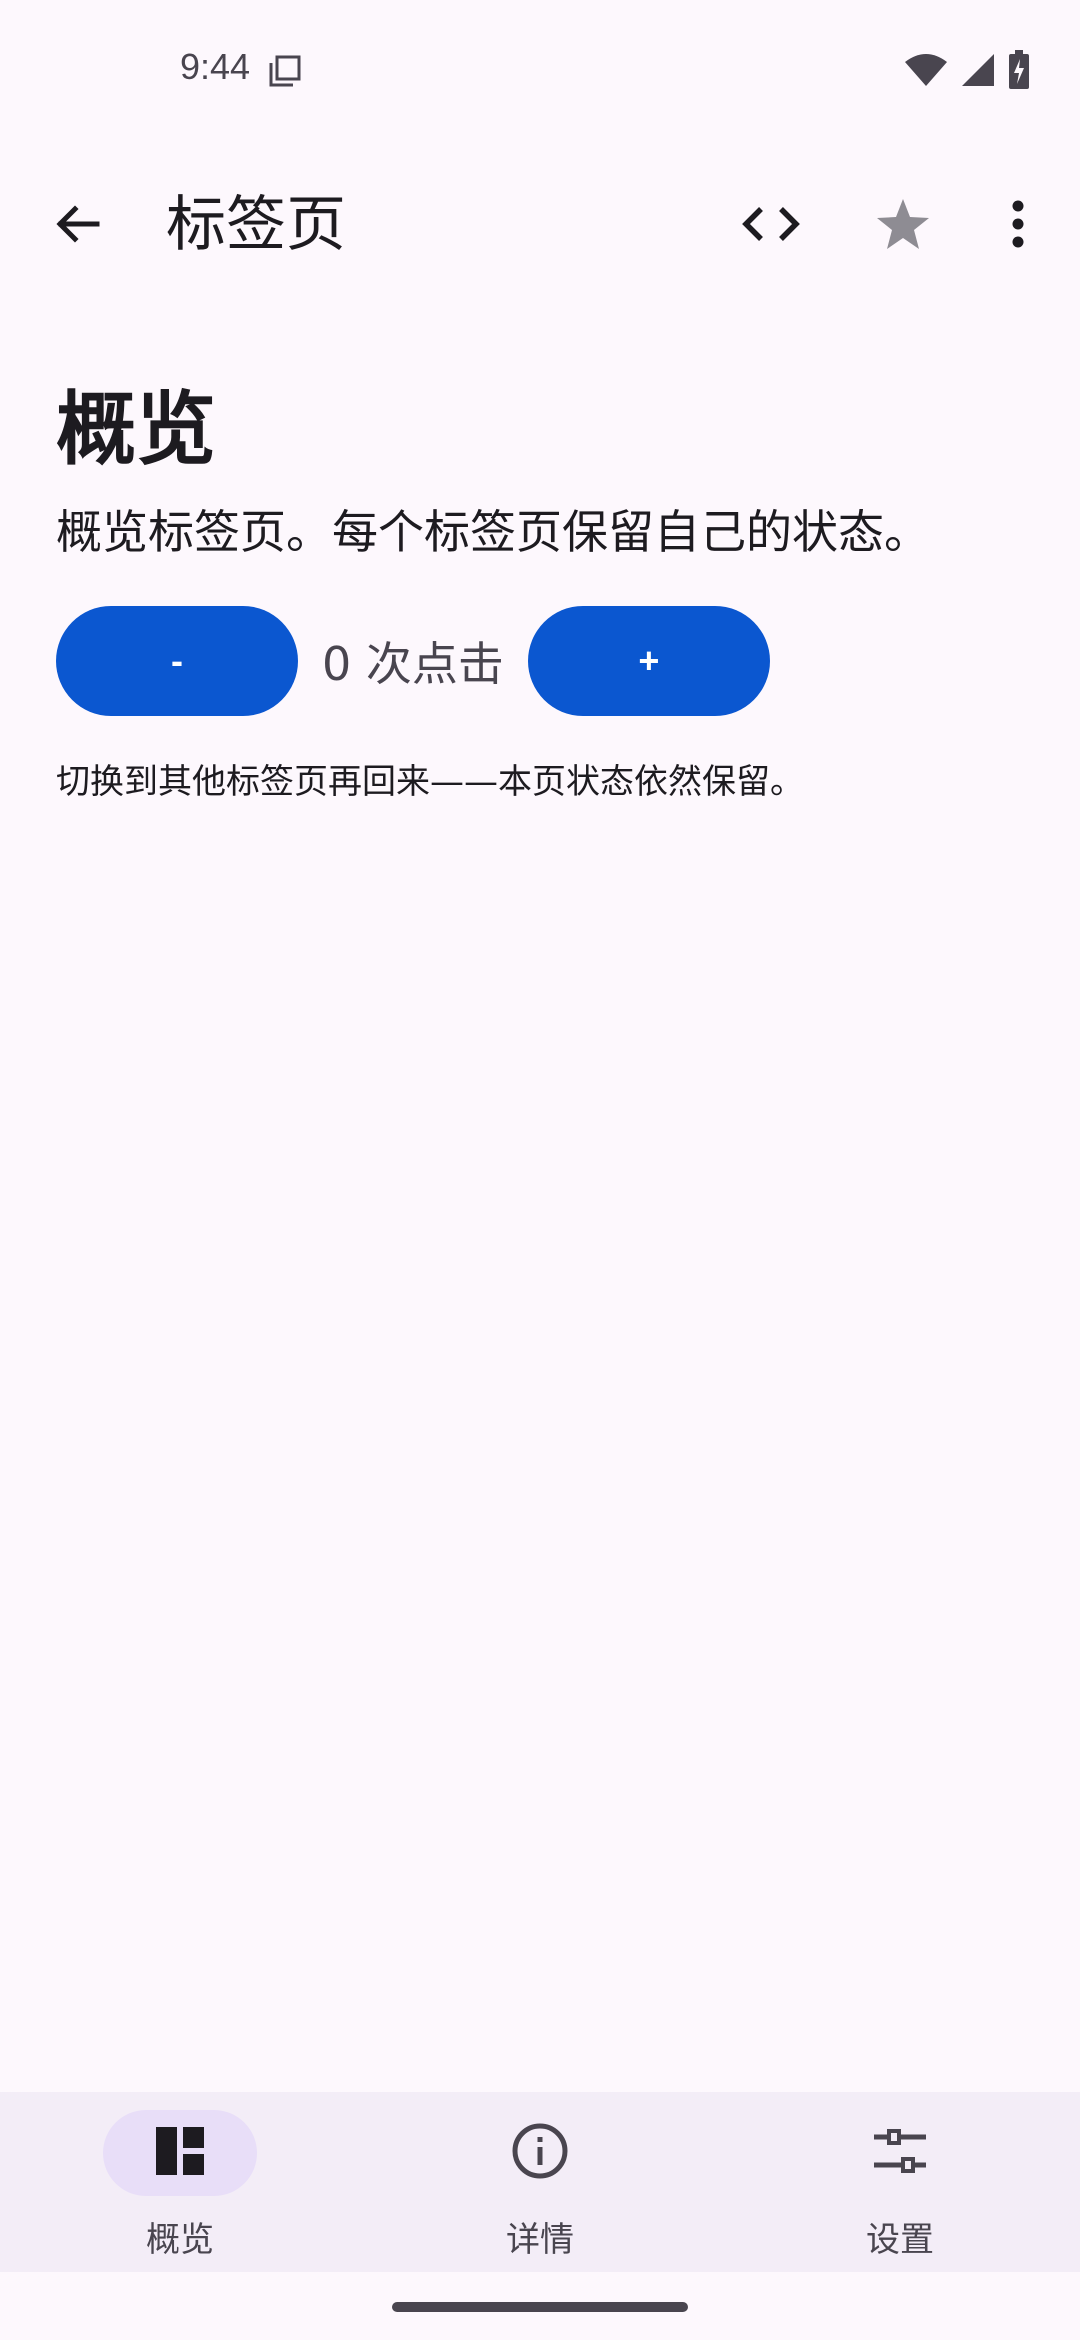 The height and width of the screenshot is (2340, 1080). I want to click on nav-item-settings: 设置, so click(900, 2182).